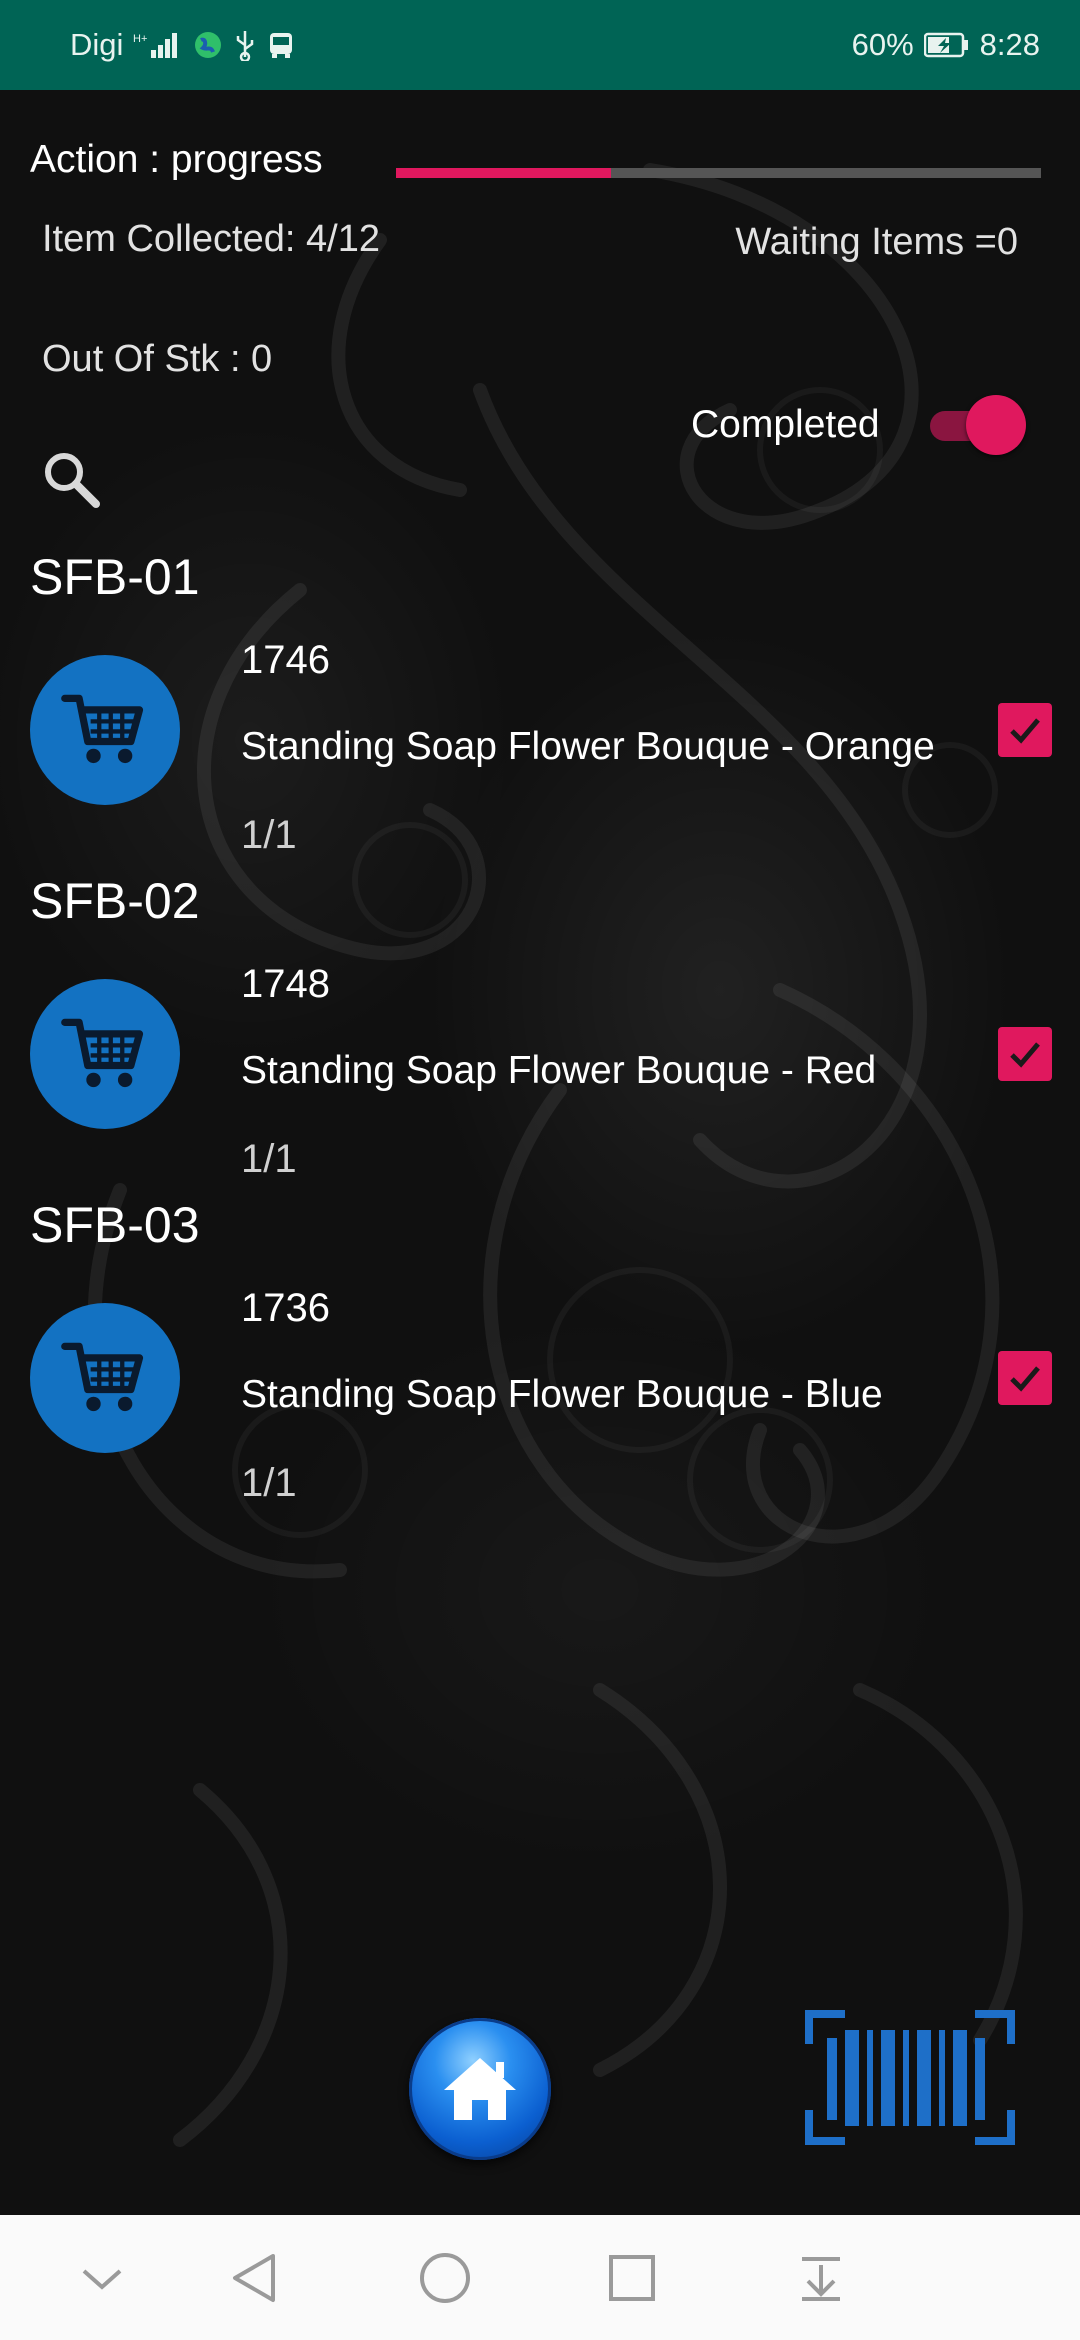  Describe the element at coordinates (115, 1225) in the screenshot. I see `group-title: SFB-03` at that location.